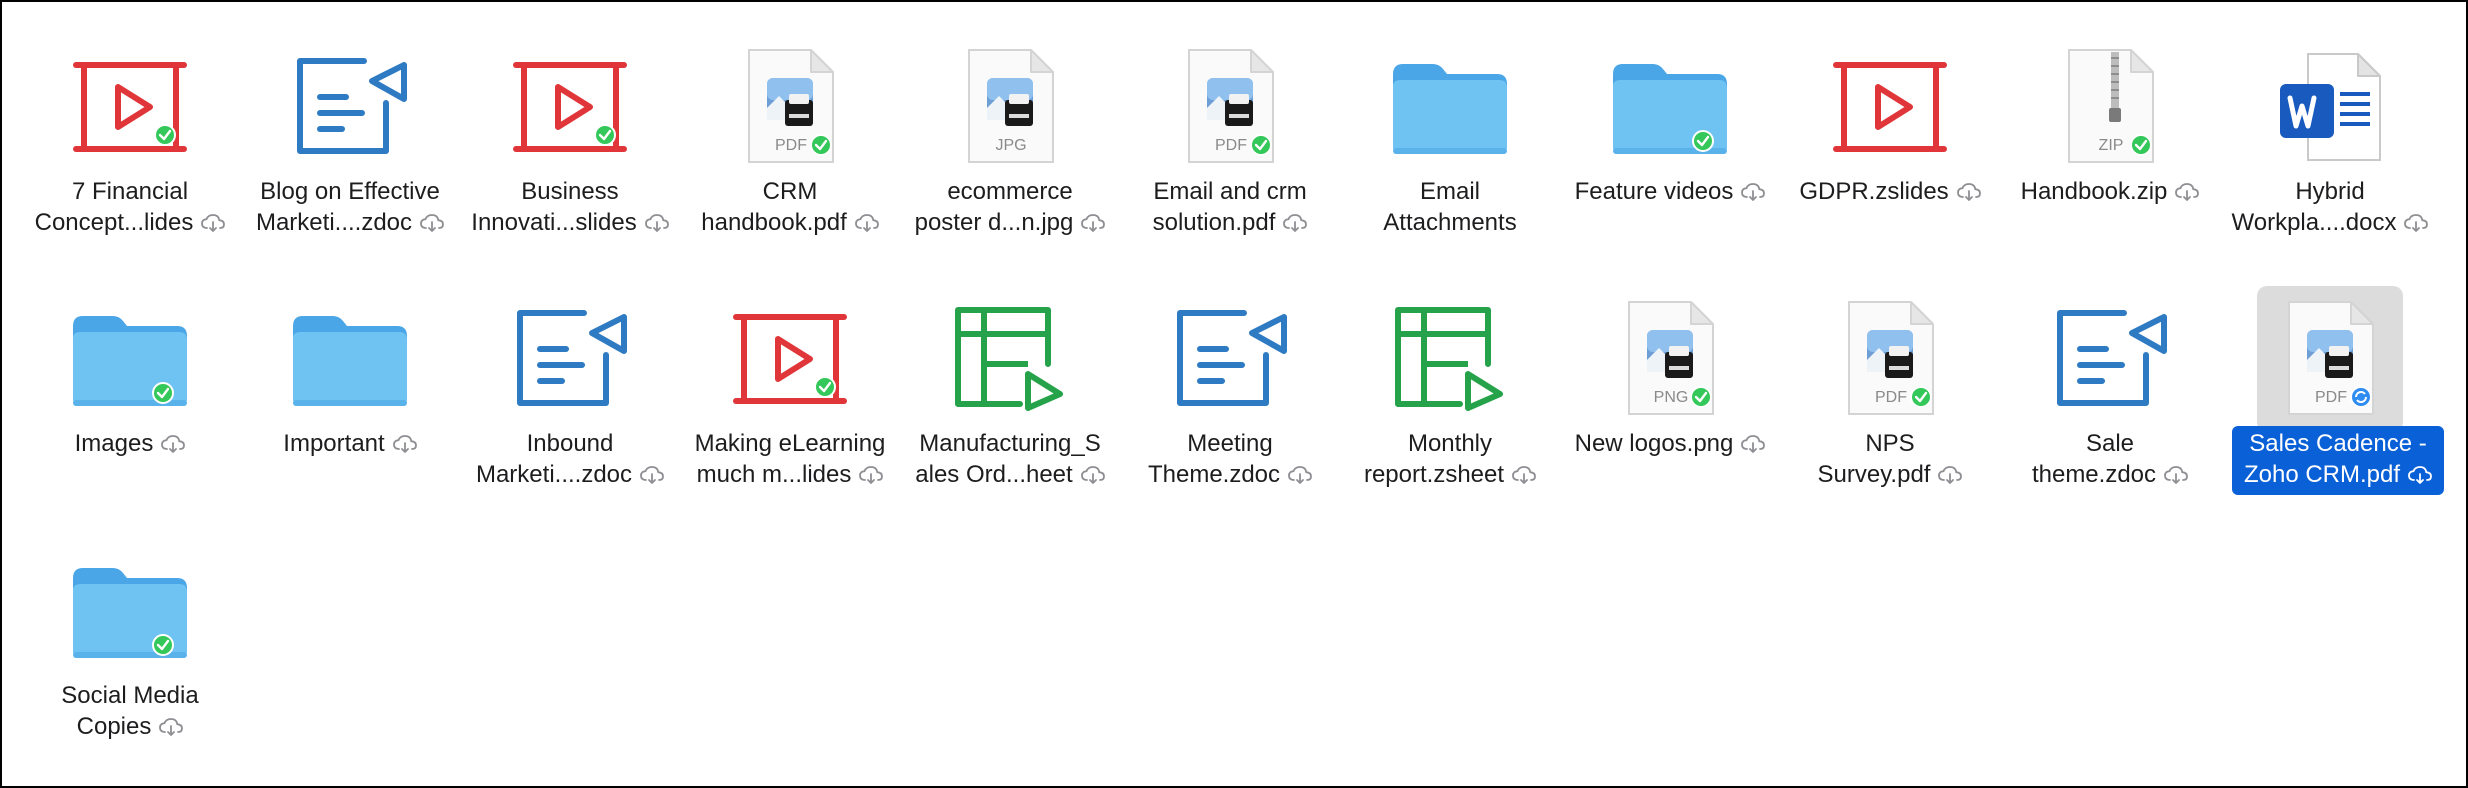 The height and width of the screenshot is (788, 2468). Describe the element at coordinates (1450, 476) in the screenshot. I see `file-name-line: report.zsheet` at that location.